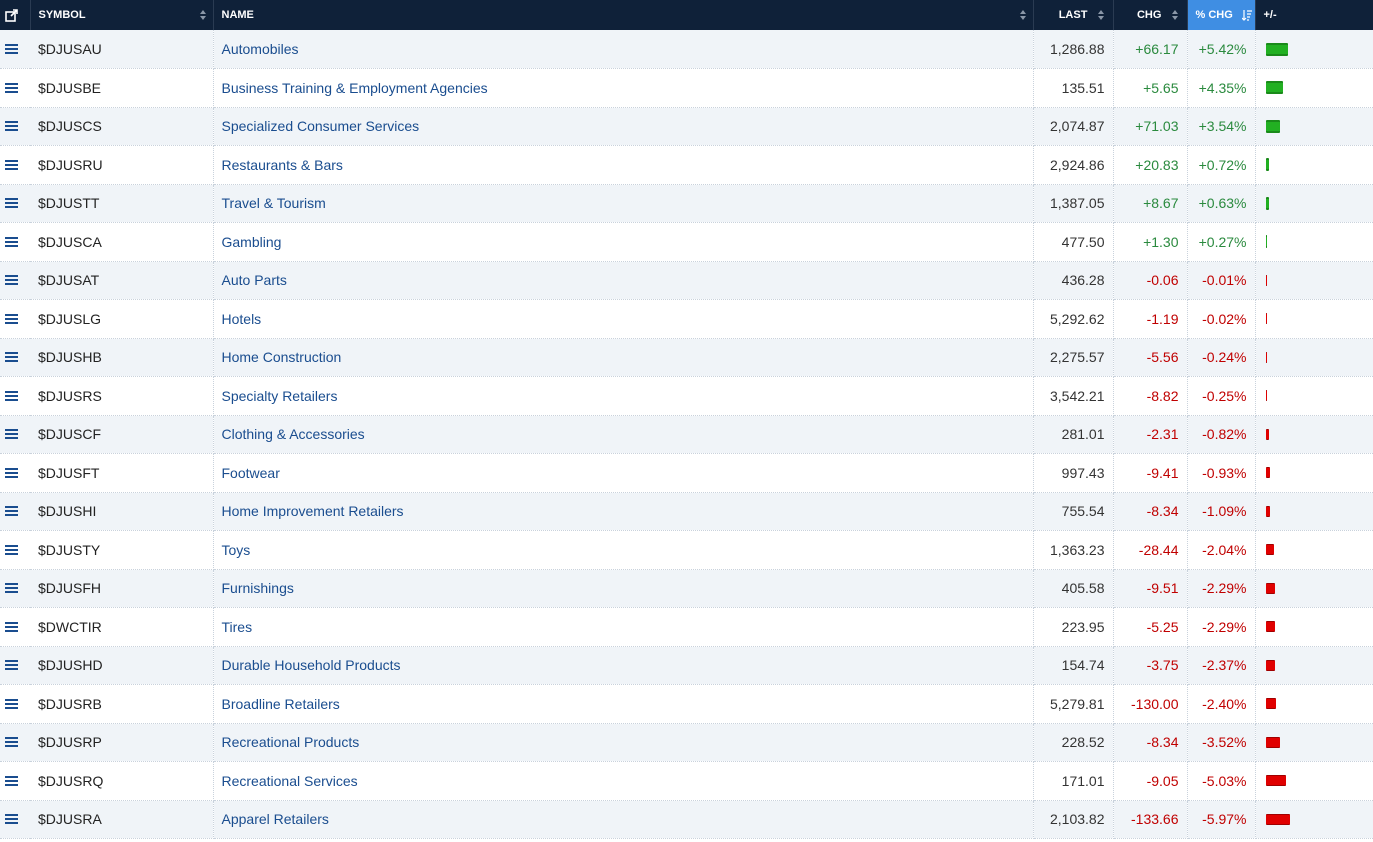  Describe the element at coordinates (282, 357) in the screenshot. I see `name-link: Home Construction` at that location.